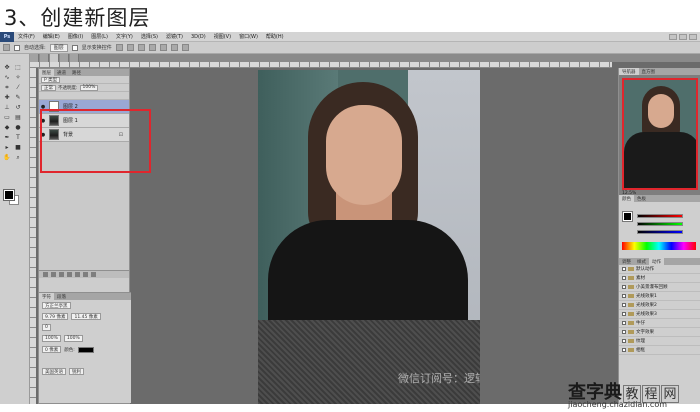 Image resolution: width=700 pixels, height=412 pixels. Describe the element at coordinates (174, 47) in the screenshot. I see `align-right-icon` at that location.